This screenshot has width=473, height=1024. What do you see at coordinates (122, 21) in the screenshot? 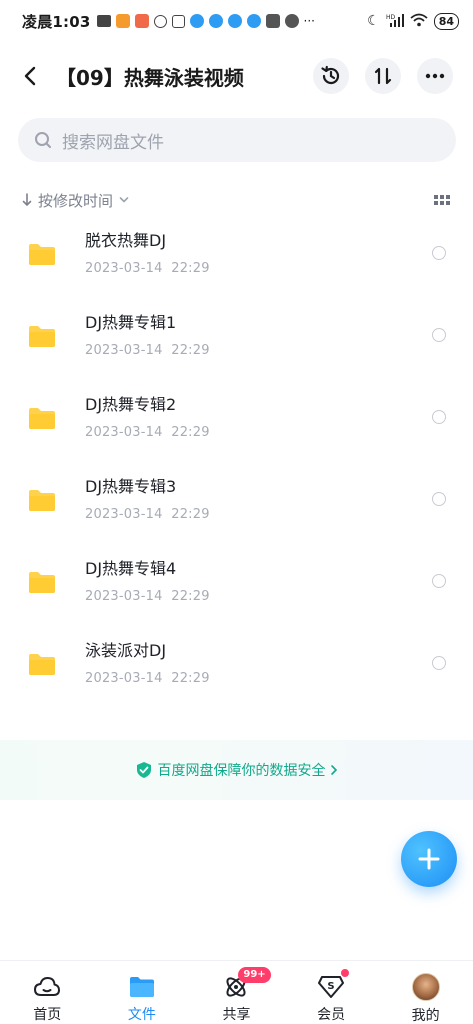
I see `app-icon-orange` at bounding box center [122, 21].